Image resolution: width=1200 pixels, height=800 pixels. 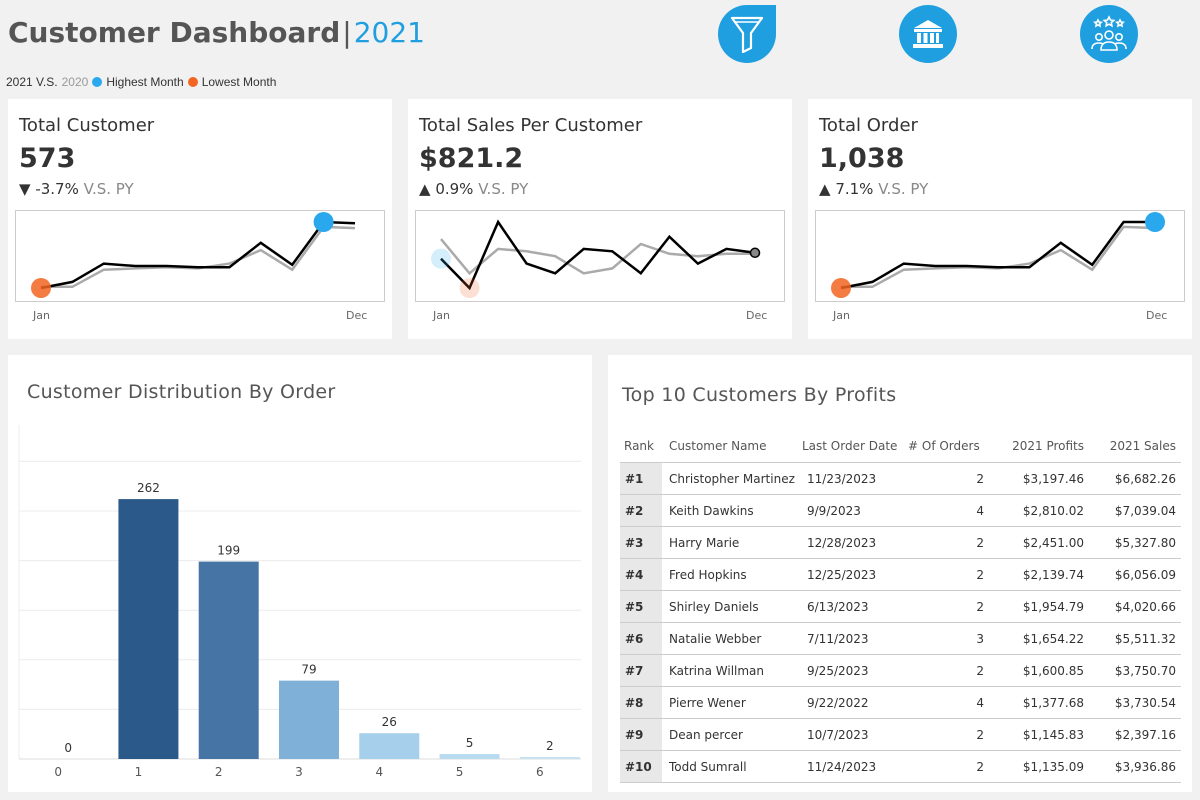 What do you see at coordinates (868, 125) in the screenshot?
I see `kpi-label: Total Order` at bounding box center [868, 125].